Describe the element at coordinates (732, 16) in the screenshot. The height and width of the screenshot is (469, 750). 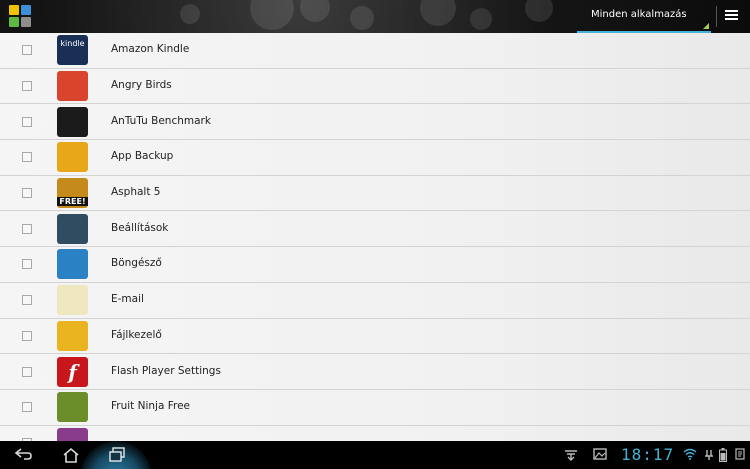
I see `overflow-menu-icon` at that location.